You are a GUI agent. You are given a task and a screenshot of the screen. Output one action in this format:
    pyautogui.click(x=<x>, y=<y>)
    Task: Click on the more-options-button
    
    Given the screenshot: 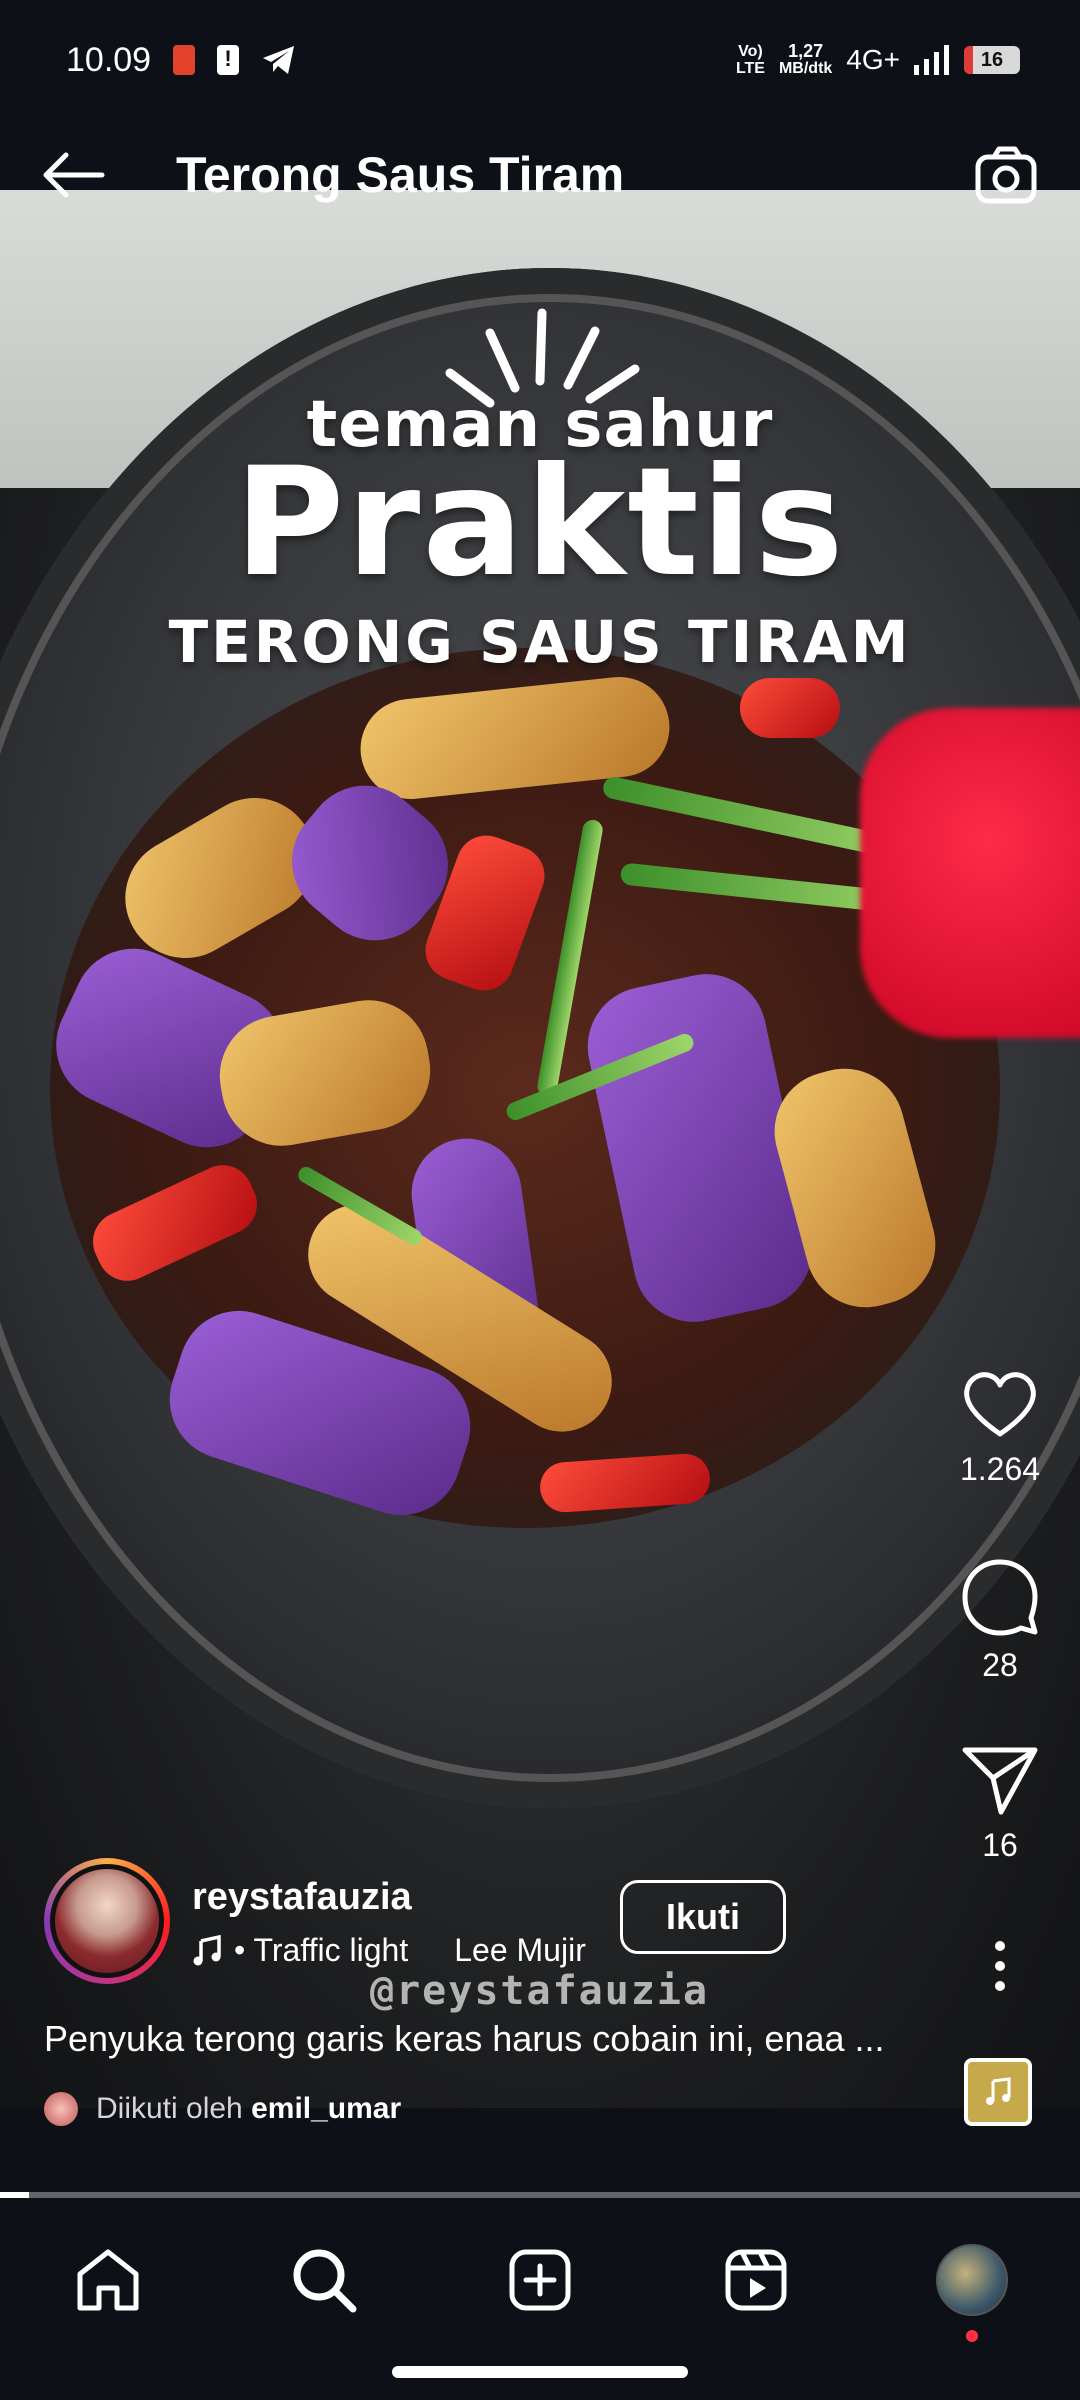 What is the action you would take?
    pyautogui.click(x=1000, y=1968)
    